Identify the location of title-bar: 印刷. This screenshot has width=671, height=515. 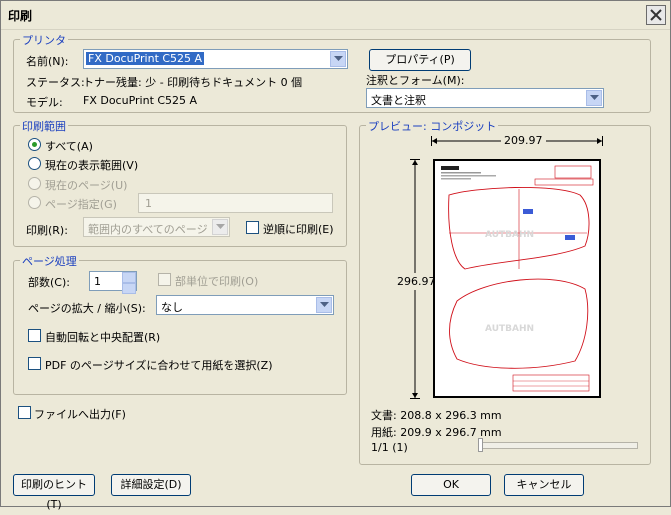
(335, 15).